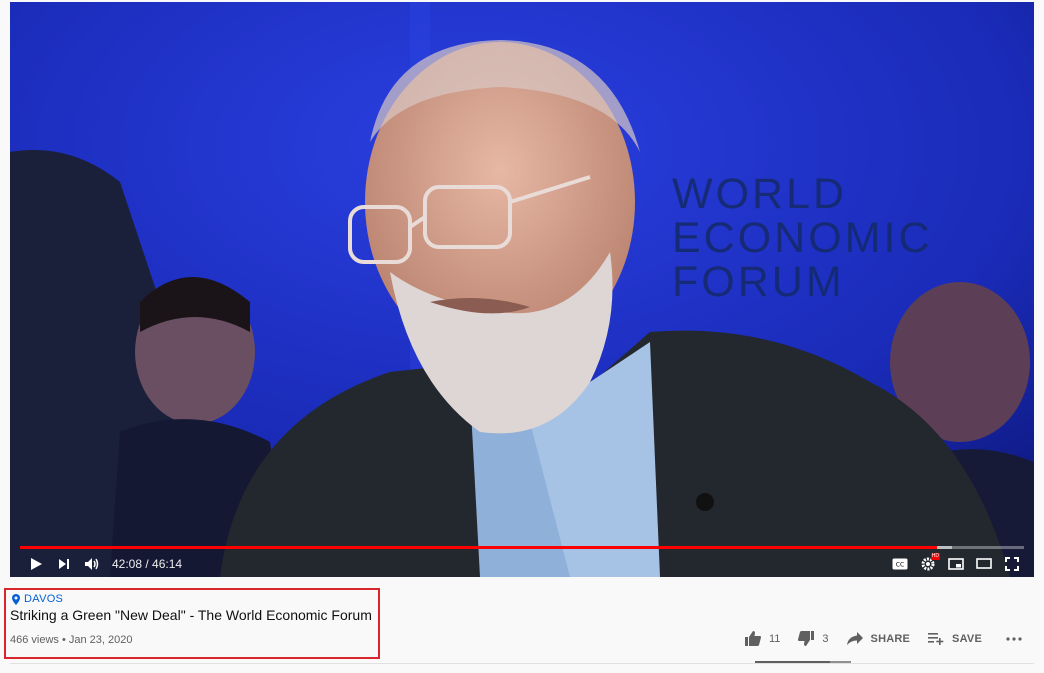 This screenshot has width=1044, height=673. I want to click on progress-played, so click(478, 547).